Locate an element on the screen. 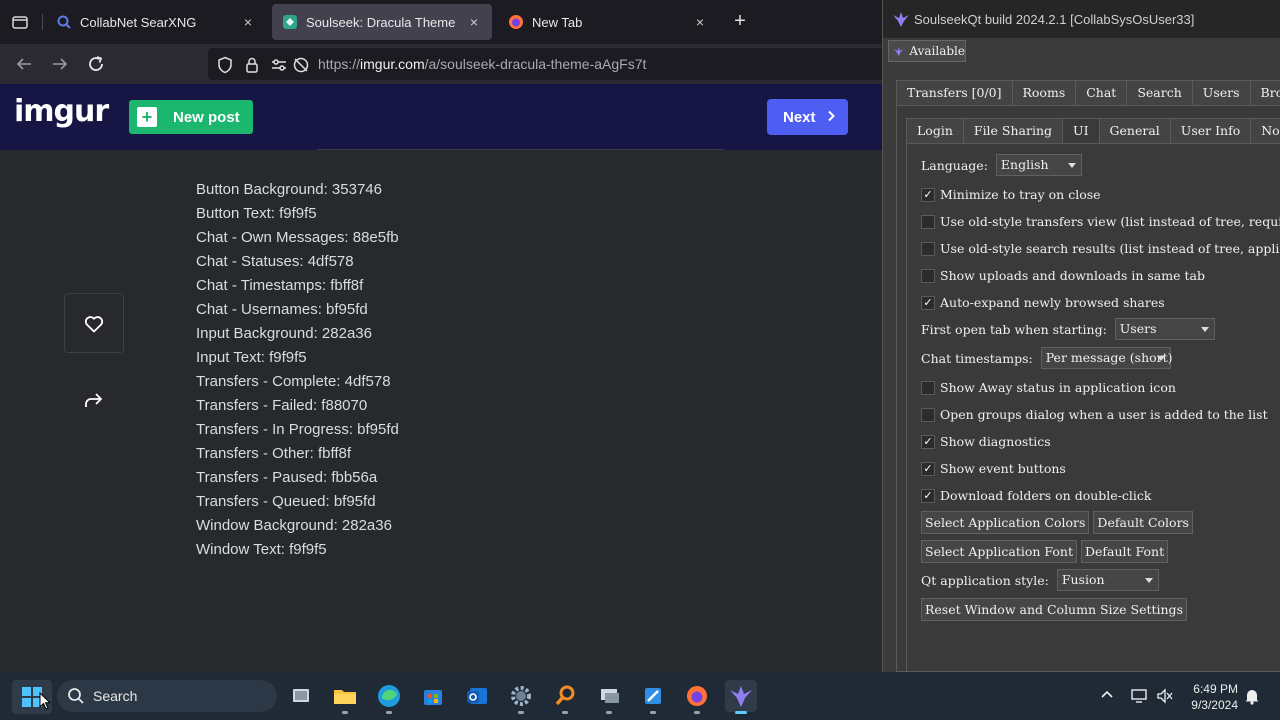  style-select: Fusion is located at coordinates (1107, 580).